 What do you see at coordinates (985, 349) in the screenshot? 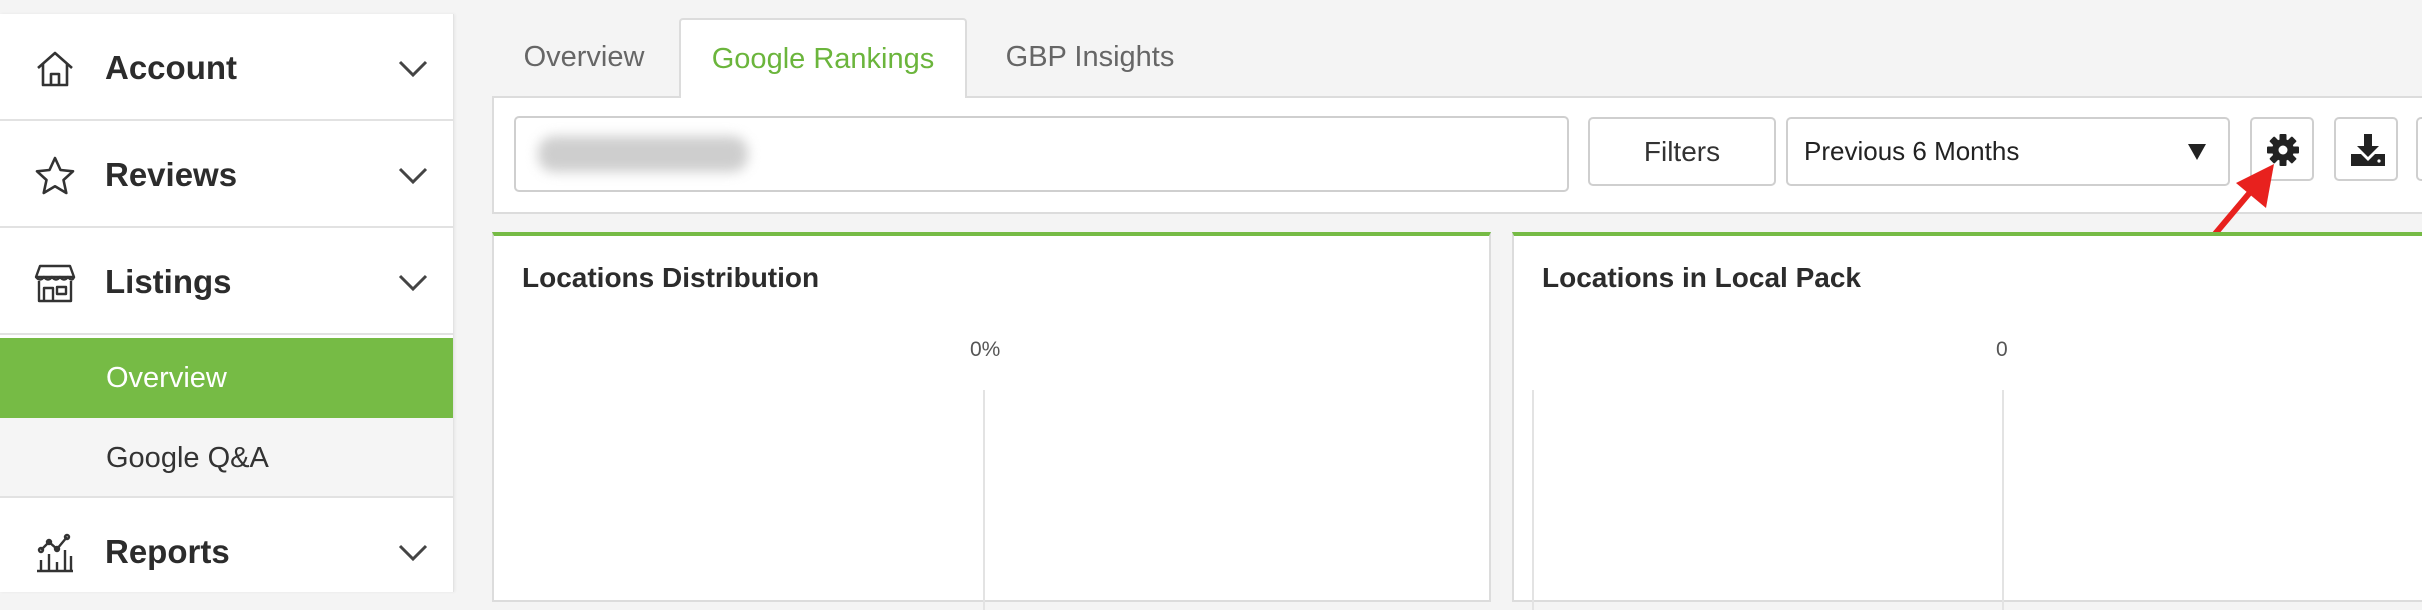
I see `axis-tick-label: 0%` at bounding box center [985, 349].